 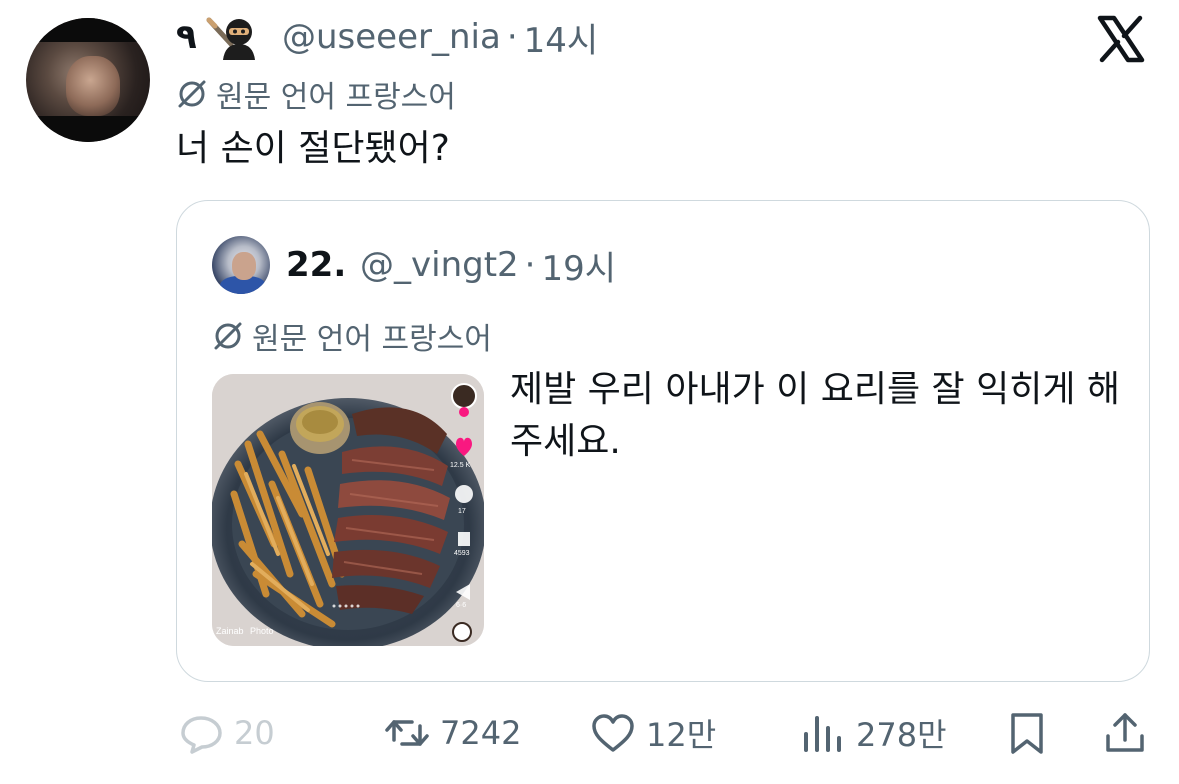 I want to click on quoted-tweet-text: 제발 우리 아내가 이 요리를 잘 익히게 해주세요., so click(x=815, y=415).